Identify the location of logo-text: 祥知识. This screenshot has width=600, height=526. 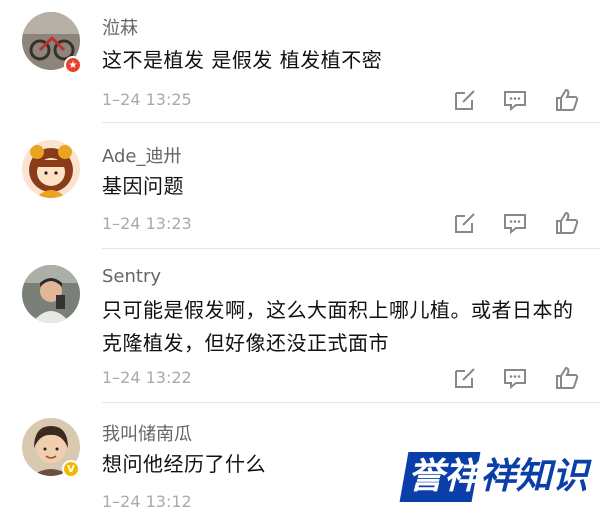
(534, 476).